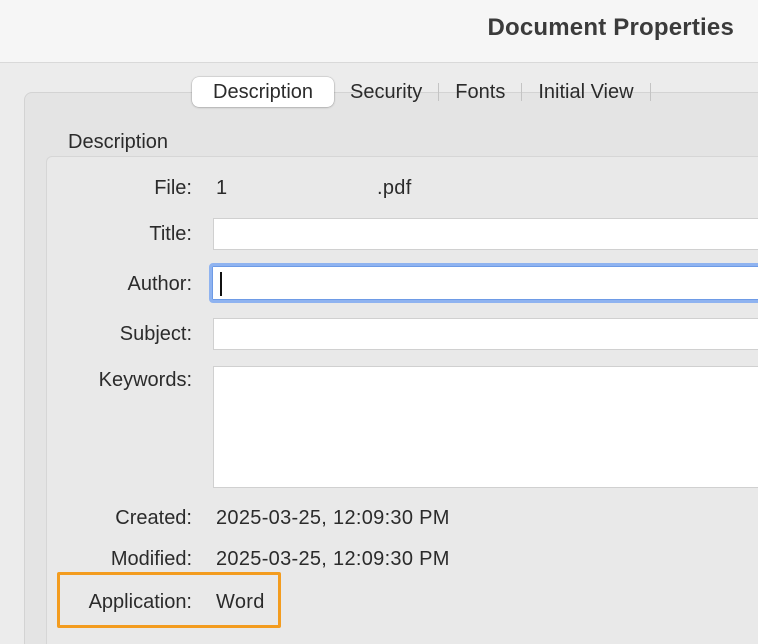 The width and height of the screenshot is (758, 644). What do you see at coordinates (386, 92) in the screenshot?
I see `tab-security: Security` at bounding box center [386, 92].